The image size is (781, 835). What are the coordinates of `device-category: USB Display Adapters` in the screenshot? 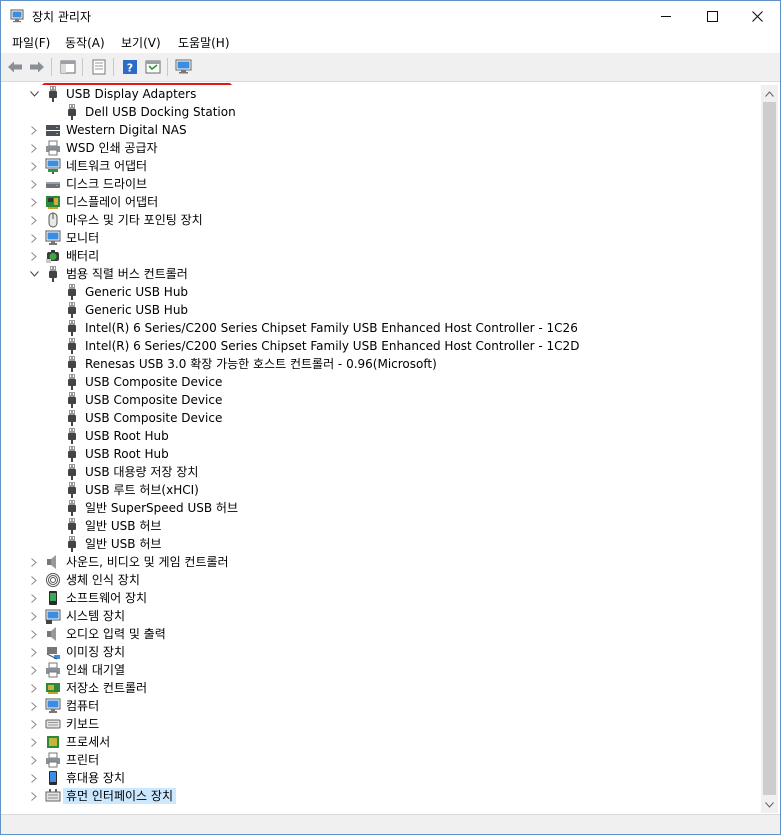 It's located at (381, 94).